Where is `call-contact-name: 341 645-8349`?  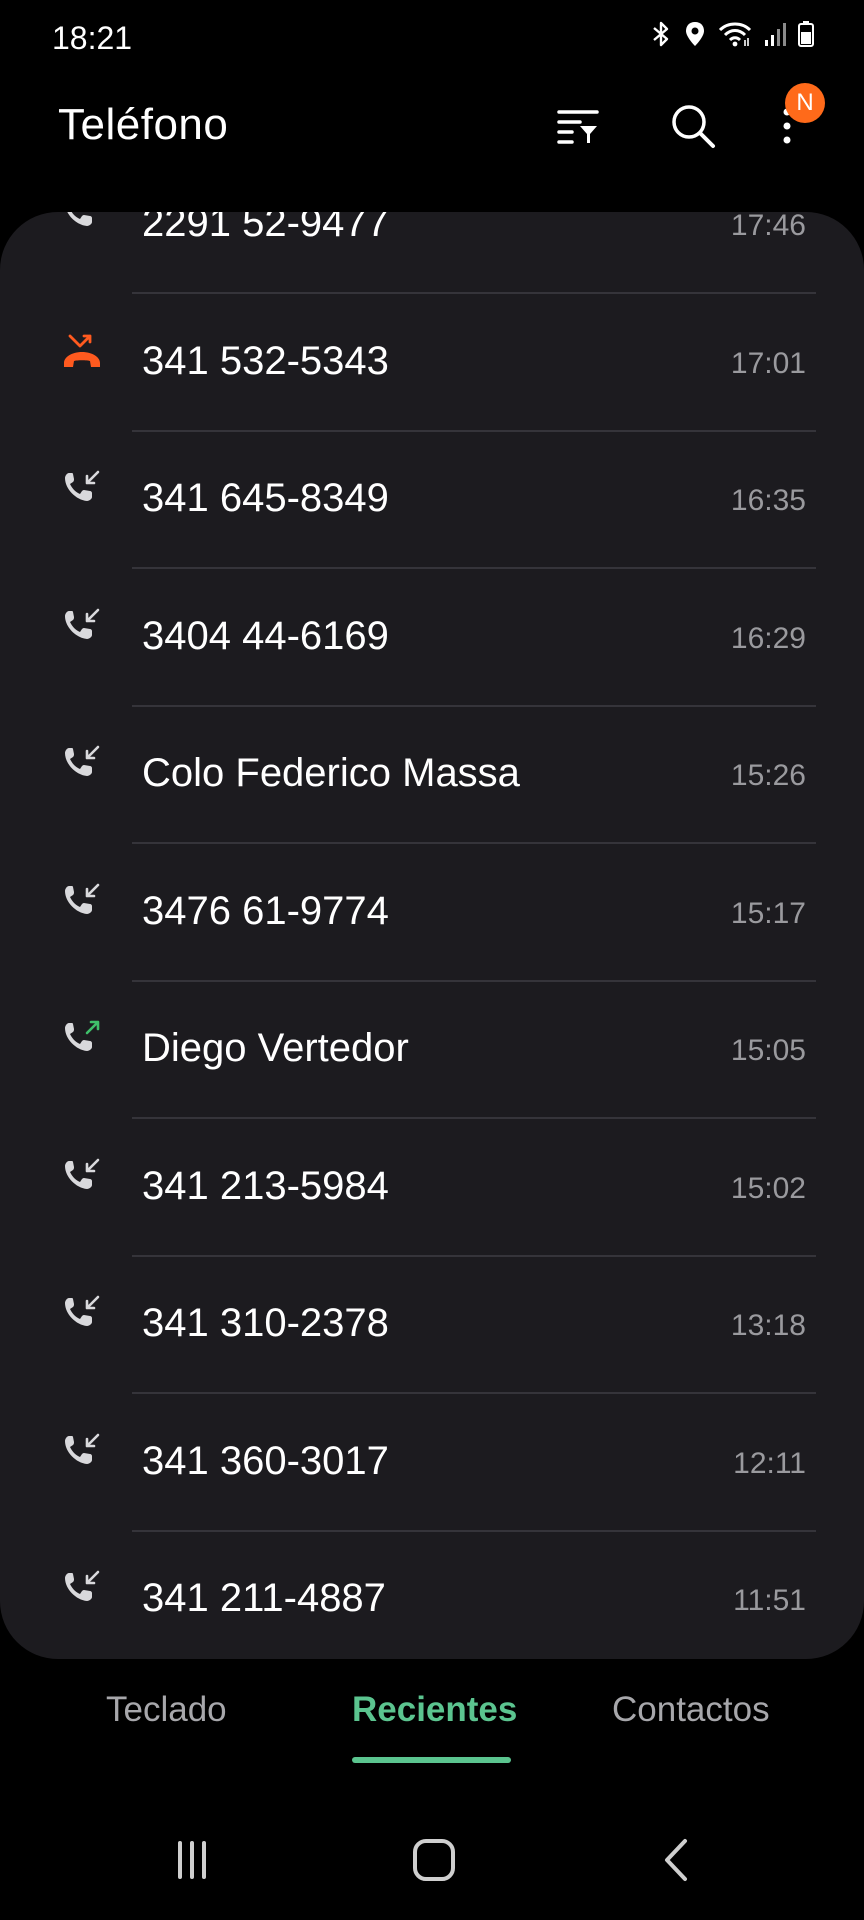 call-contact-name: 341 645-8349 is located at coordinates (265, 498).